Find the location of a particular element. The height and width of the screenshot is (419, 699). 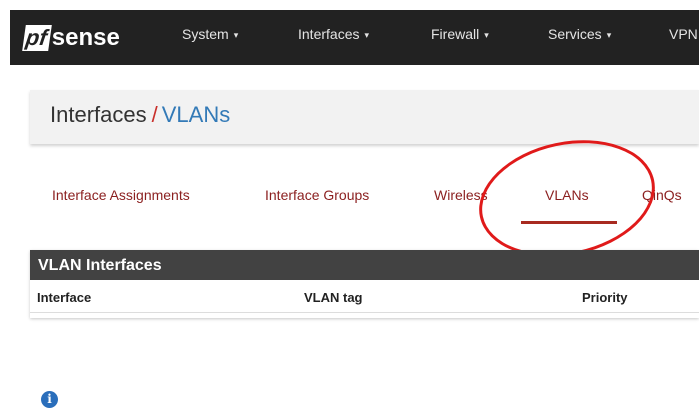

info-icon: i is located at coordinates (49, 399).